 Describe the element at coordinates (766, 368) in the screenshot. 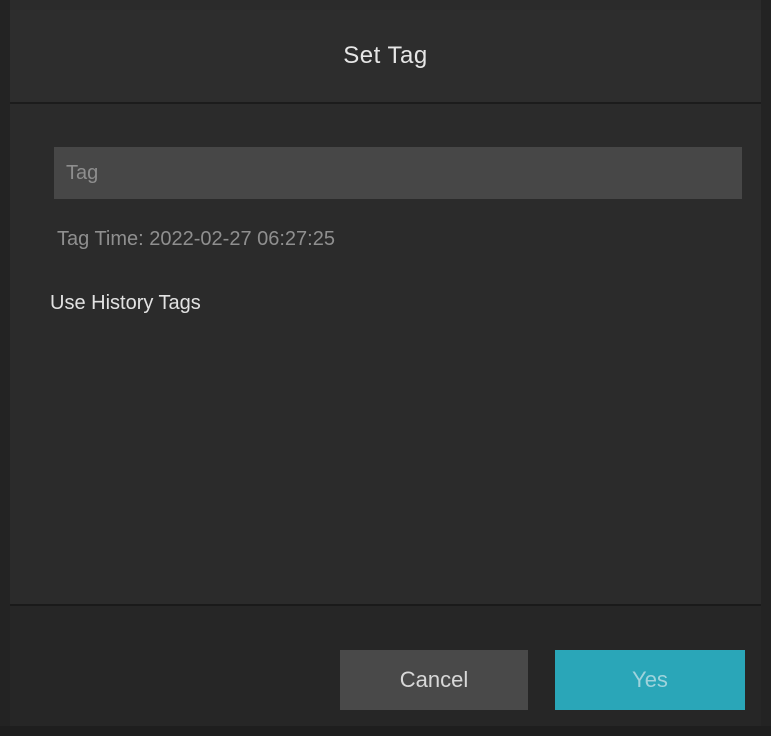

I see `dialog-edge-right` at that location.